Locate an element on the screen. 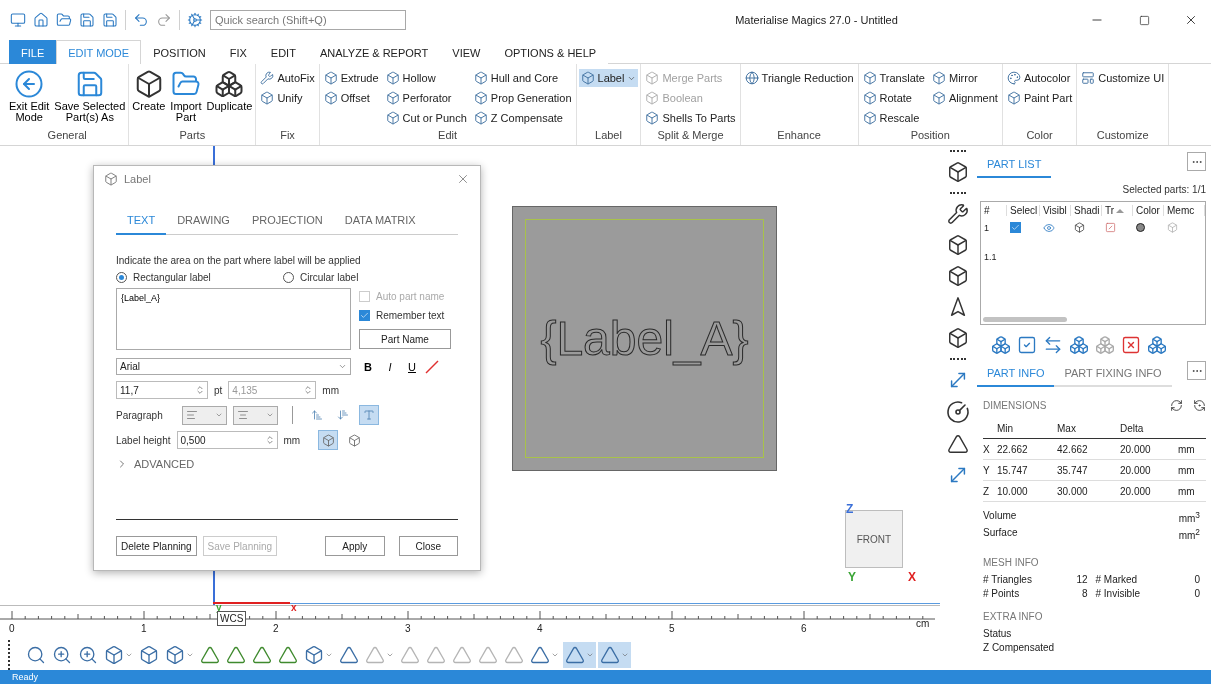 The width and height of the screenshot is (1211, 684). globe-icon is located at coordinates (751, 78).